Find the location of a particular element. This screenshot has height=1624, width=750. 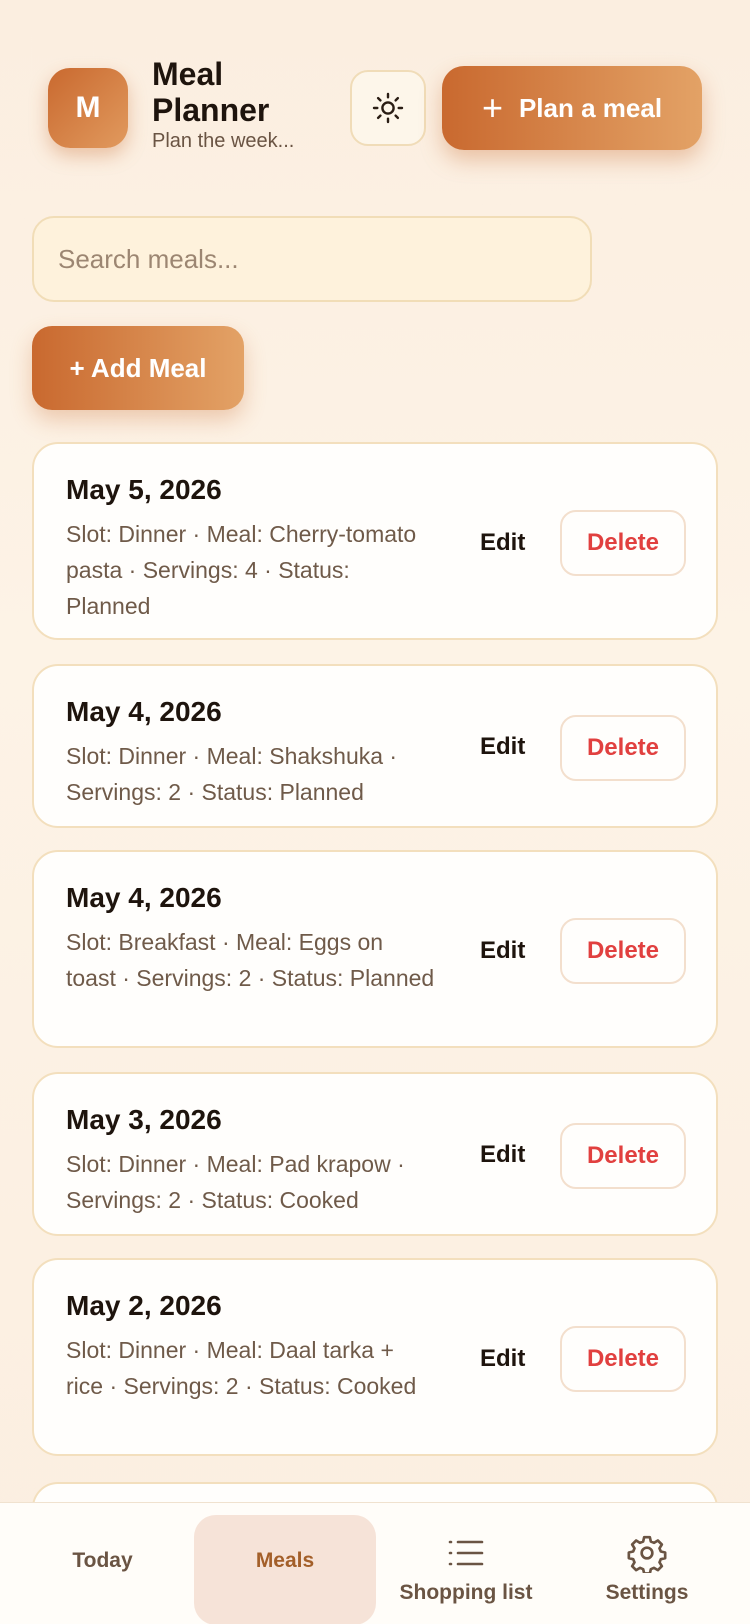

tab-shopping-list-label: Shopping list is located at coordinates (466, 1592).